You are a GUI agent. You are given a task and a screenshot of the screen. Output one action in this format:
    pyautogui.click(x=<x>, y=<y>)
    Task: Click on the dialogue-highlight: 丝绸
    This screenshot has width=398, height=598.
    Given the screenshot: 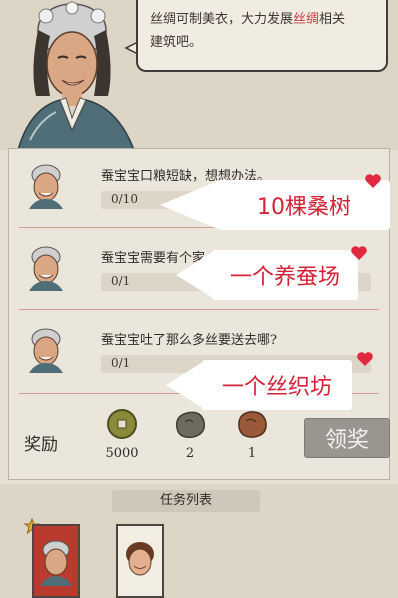 What is the action you would take?
    pyautogui.click(x=306, y=19)
    